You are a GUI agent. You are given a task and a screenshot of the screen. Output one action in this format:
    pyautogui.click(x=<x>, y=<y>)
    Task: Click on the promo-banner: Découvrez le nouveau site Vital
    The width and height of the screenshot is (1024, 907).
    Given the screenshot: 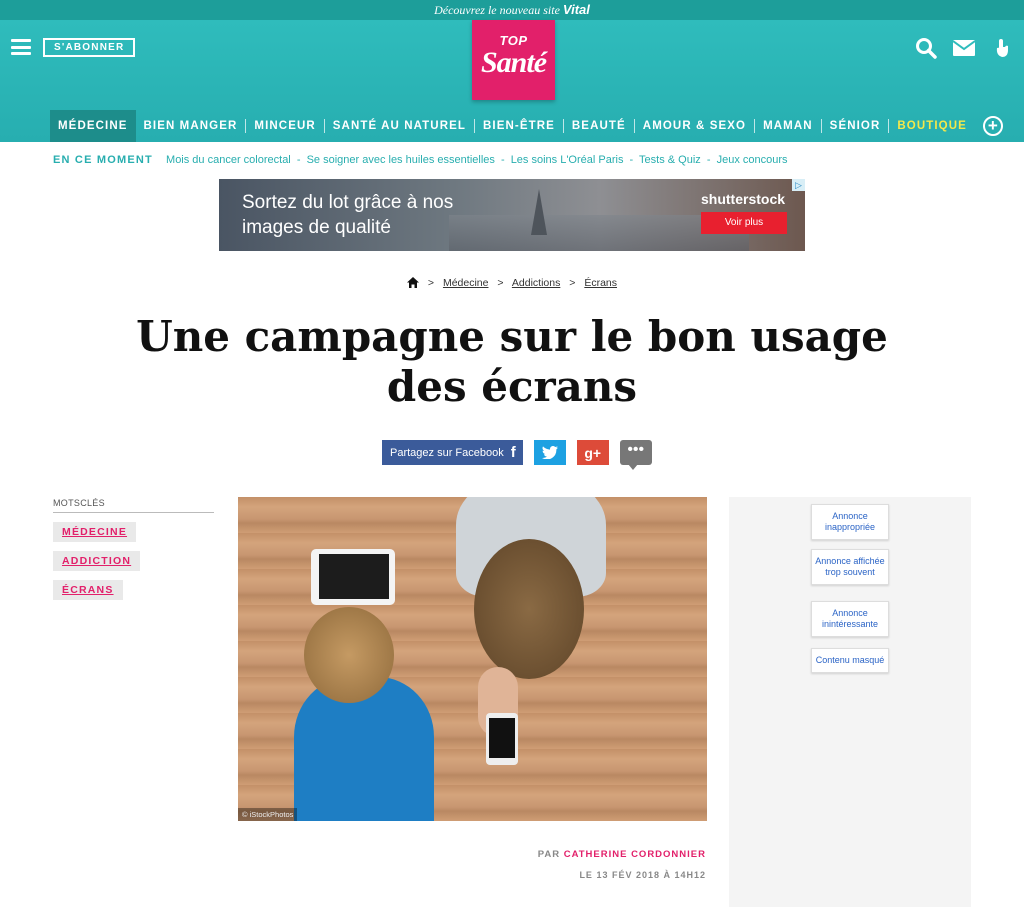 What is the action you would take?
    pyautogui.click(x=512, y=10)
    